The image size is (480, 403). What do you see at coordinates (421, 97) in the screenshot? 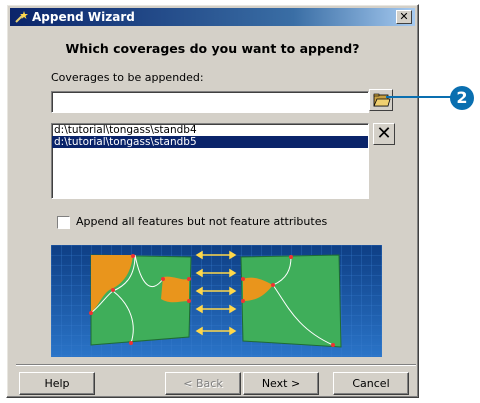
I see `callout-leader-line` at bounding box center [421, 97].